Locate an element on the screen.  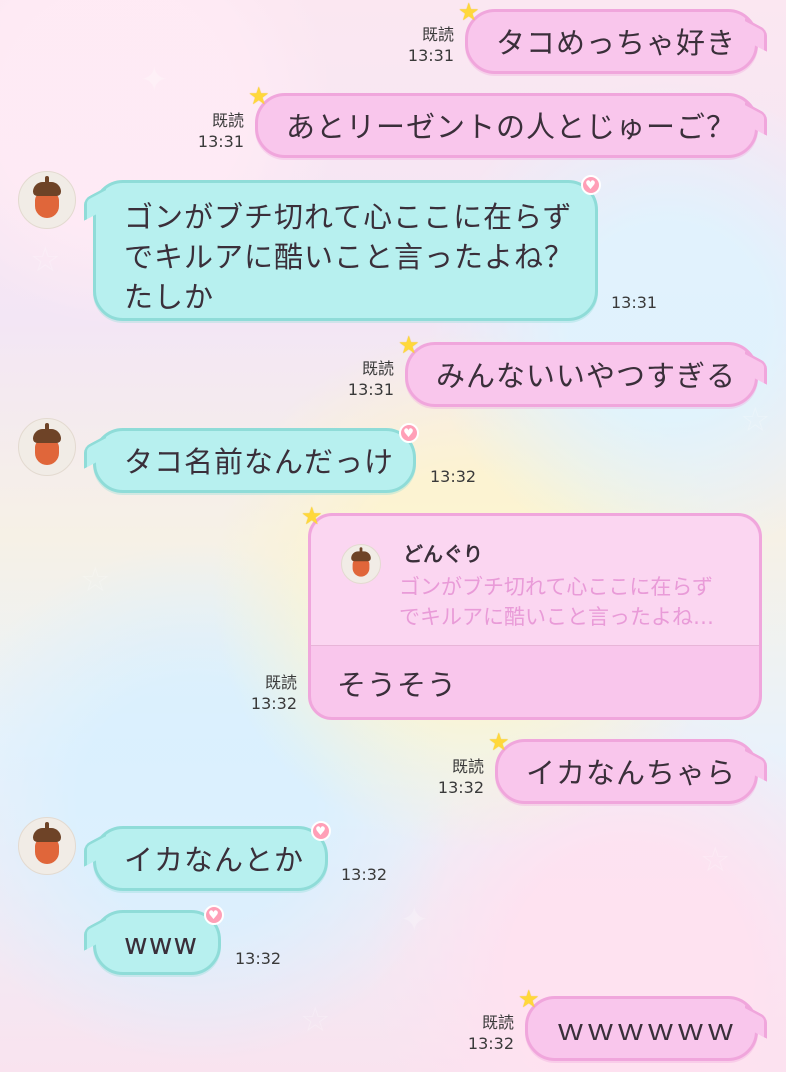
message-text: みんないいやつすぎる is located at coordinates (586, 376).